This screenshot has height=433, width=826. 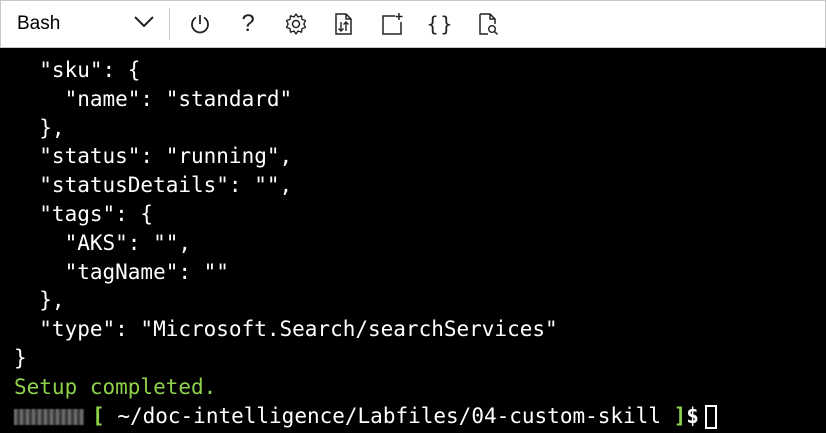 I want to click on terminal-cursor, so click(x=710, y=416).